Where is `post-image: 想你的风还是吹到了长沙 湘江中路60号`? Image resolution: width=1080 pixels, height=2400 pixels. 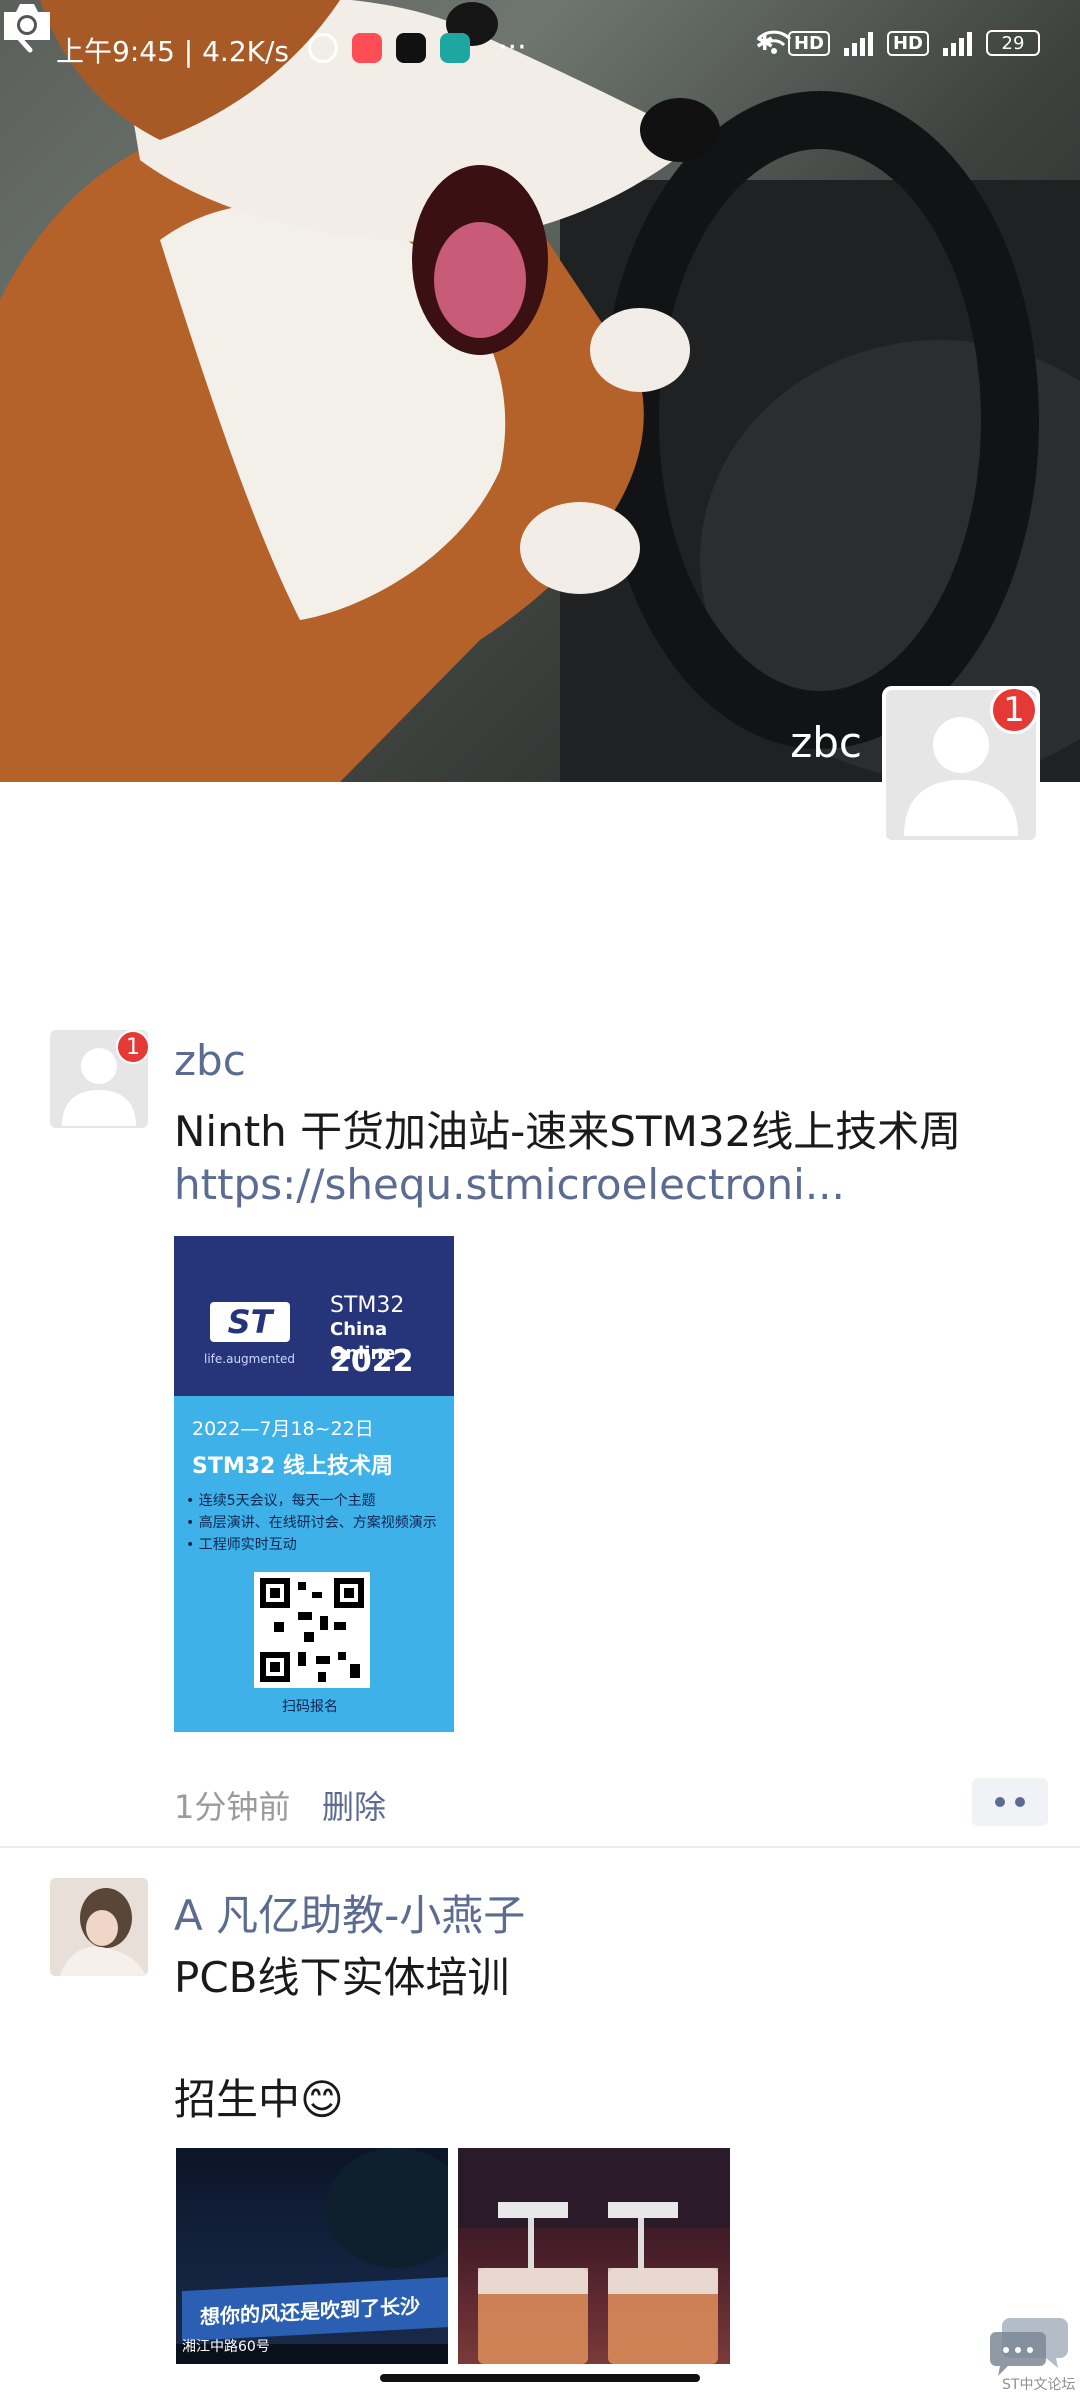
post-image: 想你的风还是吹到了长沙 湘江中路60号 is located at coordinates (312, 2256).